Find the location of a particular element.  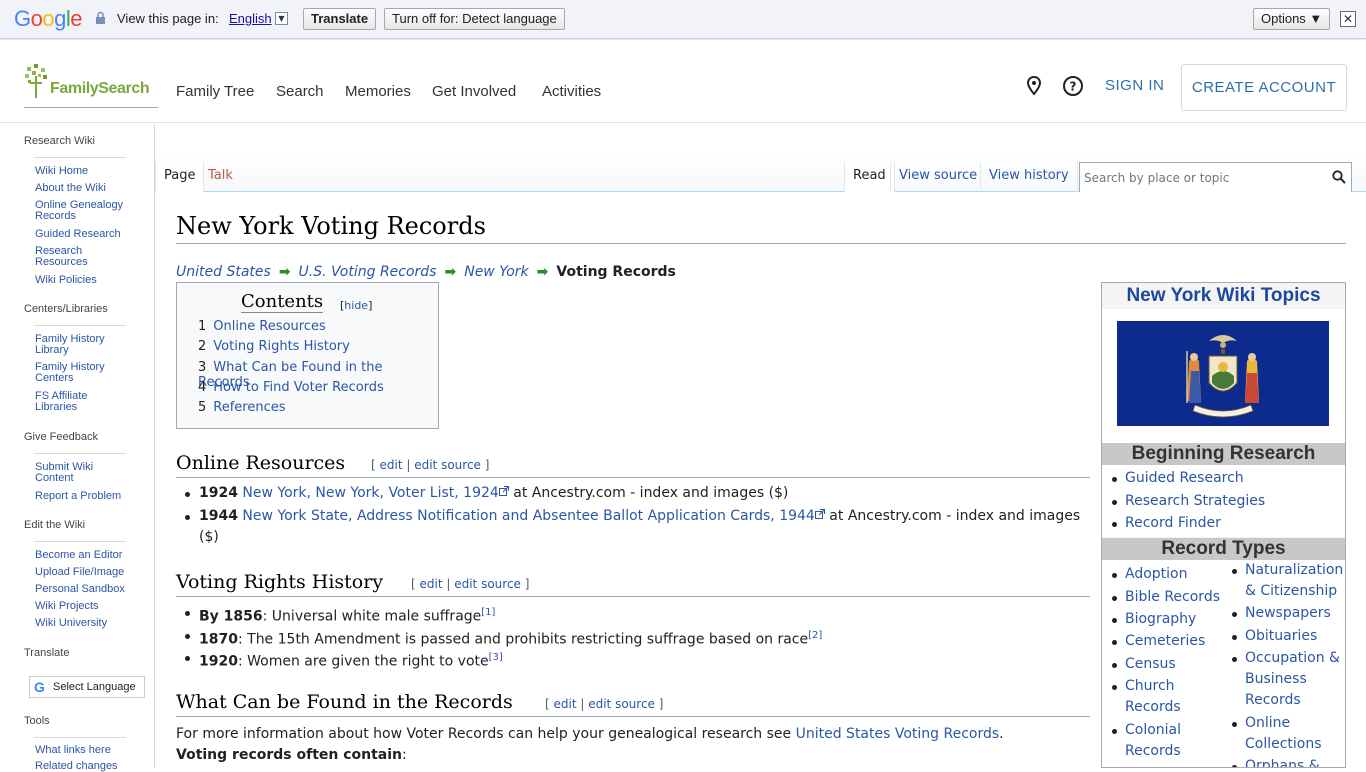

list-item: Occupation & Business Records is located at coordinates (1287, 679).